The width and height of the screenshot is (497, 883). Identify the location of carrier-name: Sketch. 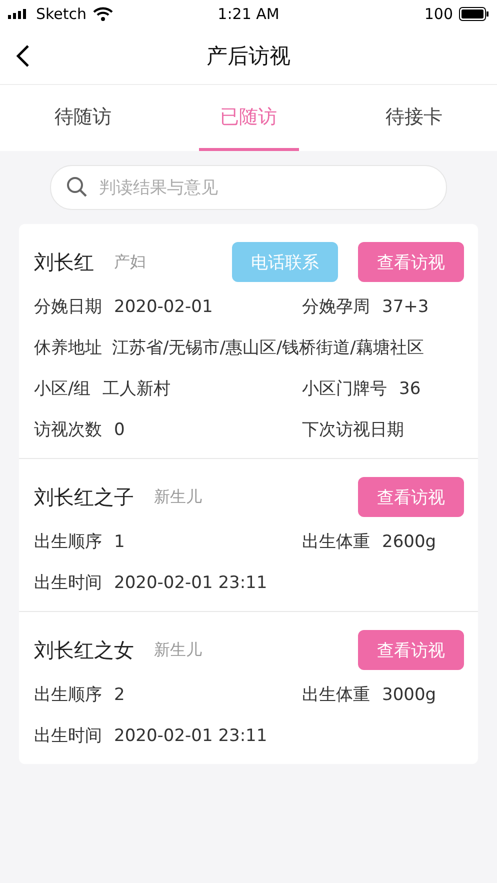
(61, 14).